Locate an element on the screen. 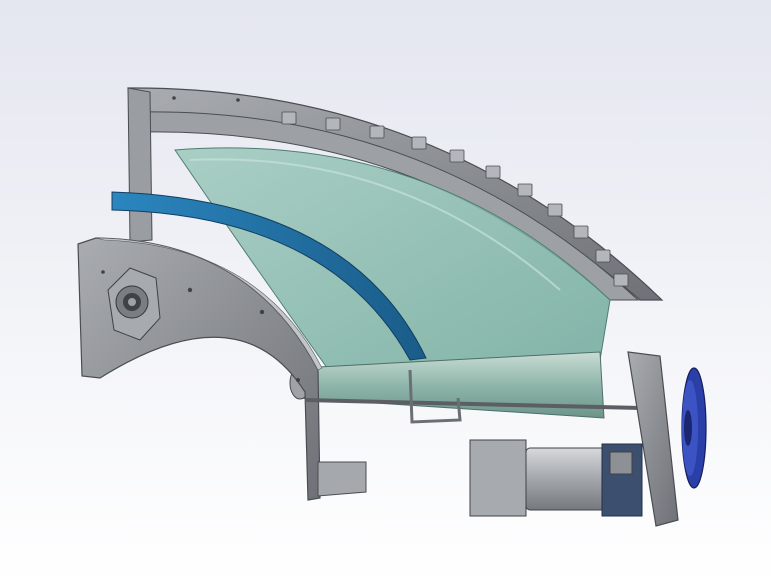 This screenshot has height=584, width=771. back-left-post is located at coordinates (140, 165).